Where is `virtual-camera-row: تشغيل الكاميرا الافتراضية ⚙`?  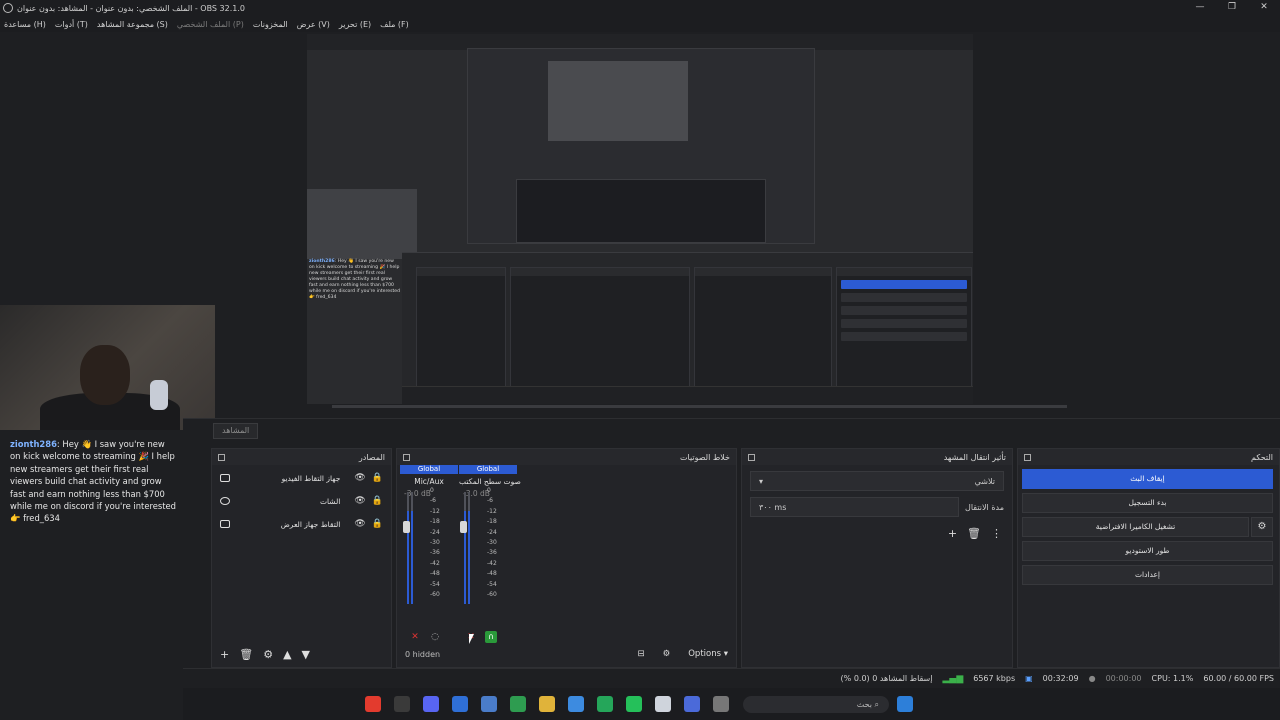 virtual-camera-row: تشغيل الكاميرا الافتراضية ⚙ is located at coordinates (1148, 525).